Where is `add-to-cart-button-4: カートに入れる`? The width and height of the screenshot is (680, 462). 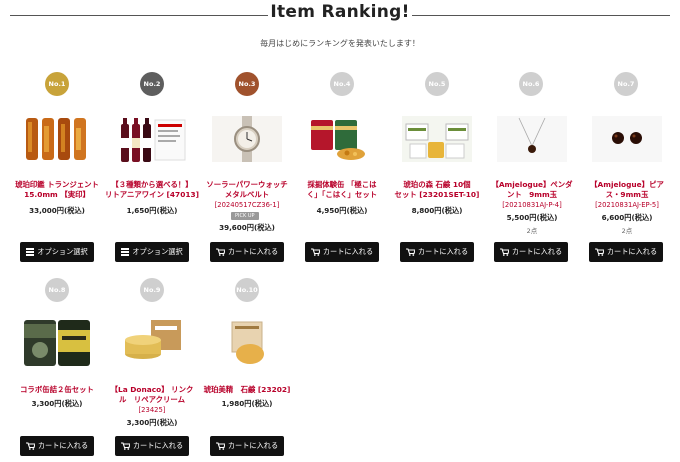 add-to-cart-button-4: カートに入れる is located at coordinates (342, 252).